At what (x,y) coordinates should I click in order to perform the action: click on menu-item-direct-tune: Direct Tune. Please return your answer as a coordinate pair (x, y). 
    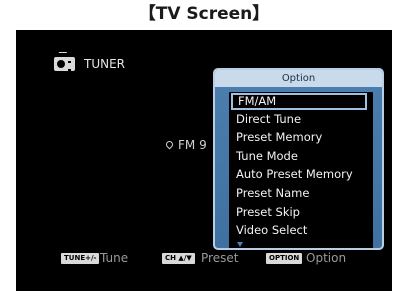
    Looking at the image, I should click on (268, 119).